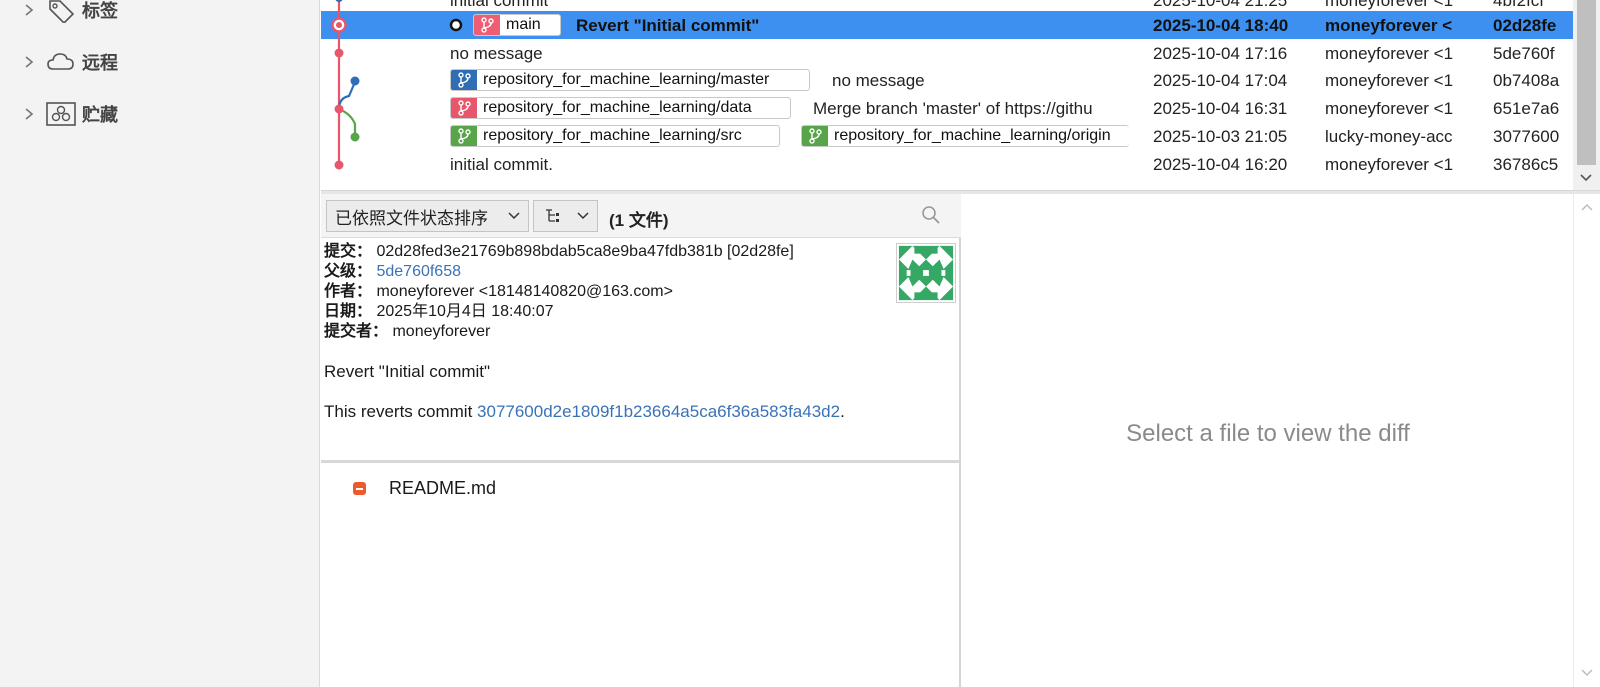 This screenshot has width=1600, height=687. I want to click on author-value: moneyforever <18148140820@163.com>, so click(524, 291).